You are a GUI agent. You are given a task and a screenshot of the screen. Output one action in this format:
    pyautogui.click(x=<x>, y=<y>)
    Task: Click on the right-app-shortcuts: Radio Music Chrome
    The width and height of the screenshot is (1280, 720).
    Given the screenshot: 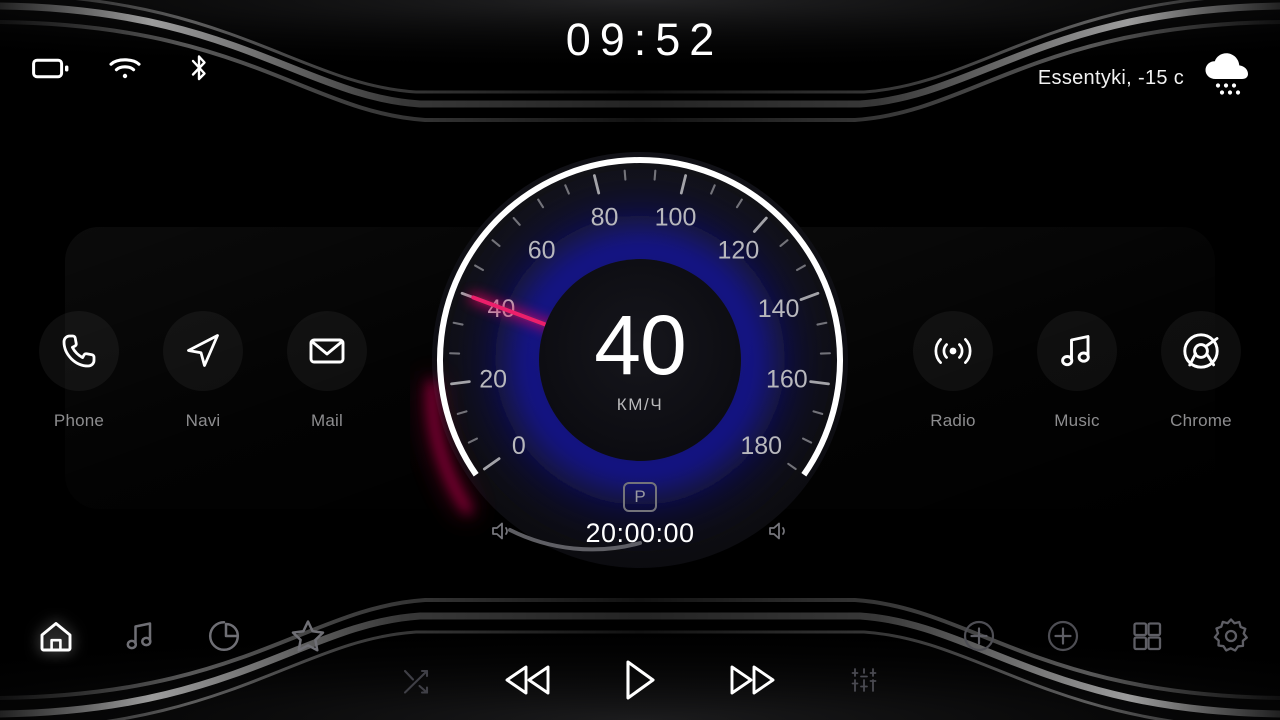 What is the action you would take?
    pyautogui.click(x=1077, y=371)
    